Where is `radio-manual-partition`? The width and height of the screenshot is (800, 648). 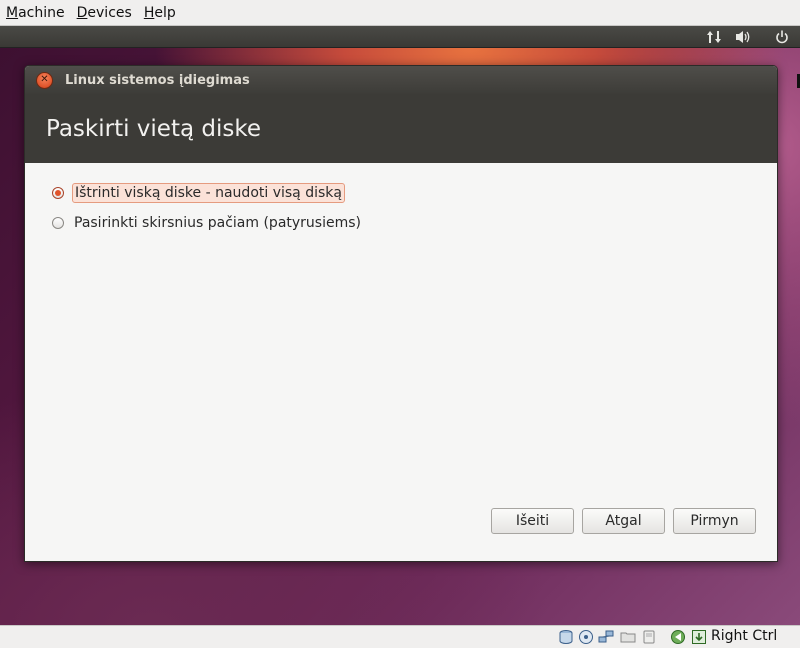
radio-manual-partition is located at coordinates (58, 223).